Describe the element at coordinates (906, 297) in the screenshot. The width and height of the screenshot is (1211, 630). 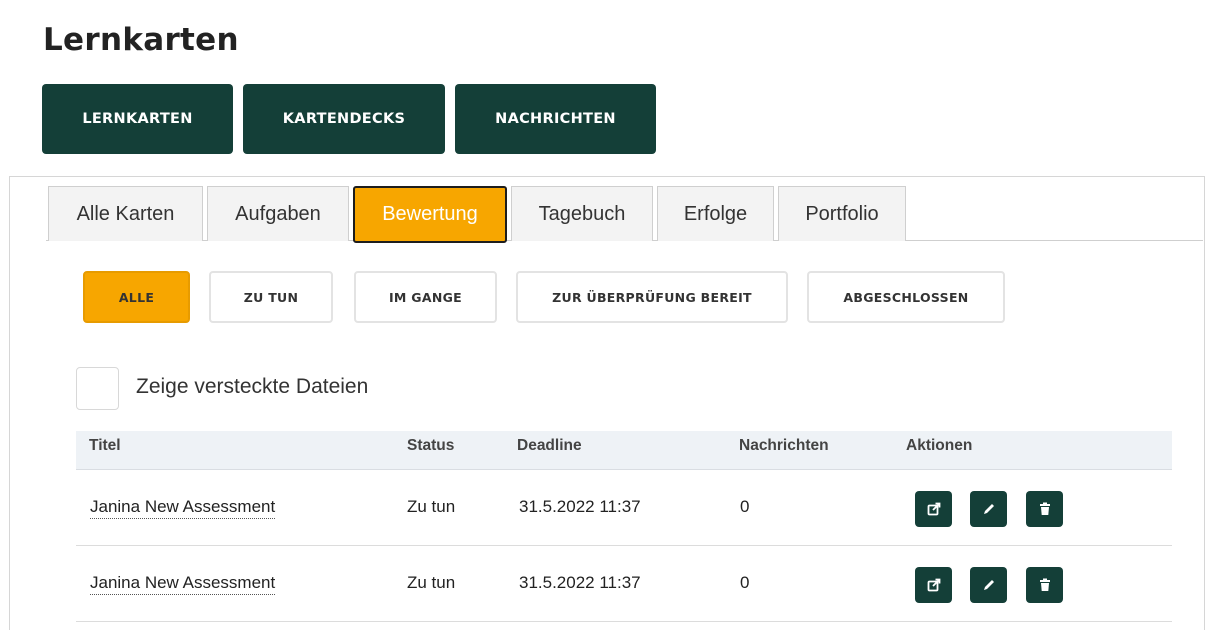
I see `filter-abgeschlossen-button: ABGESCHLOSSEN` at that location.